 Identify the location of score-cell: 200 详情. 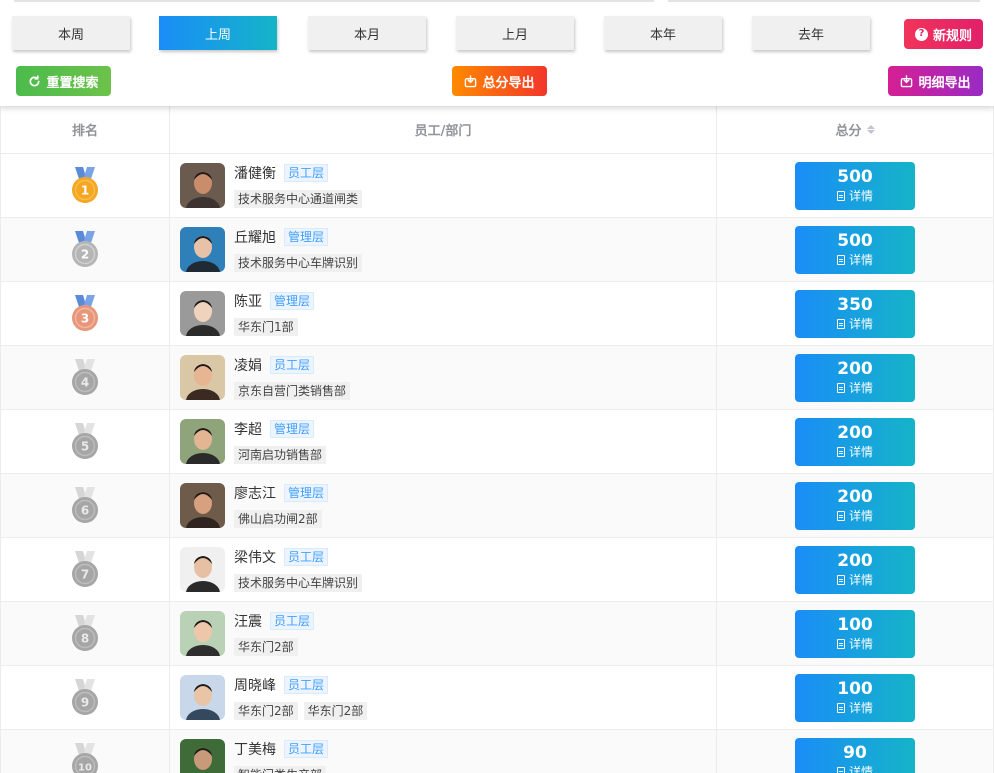
(855, 505).